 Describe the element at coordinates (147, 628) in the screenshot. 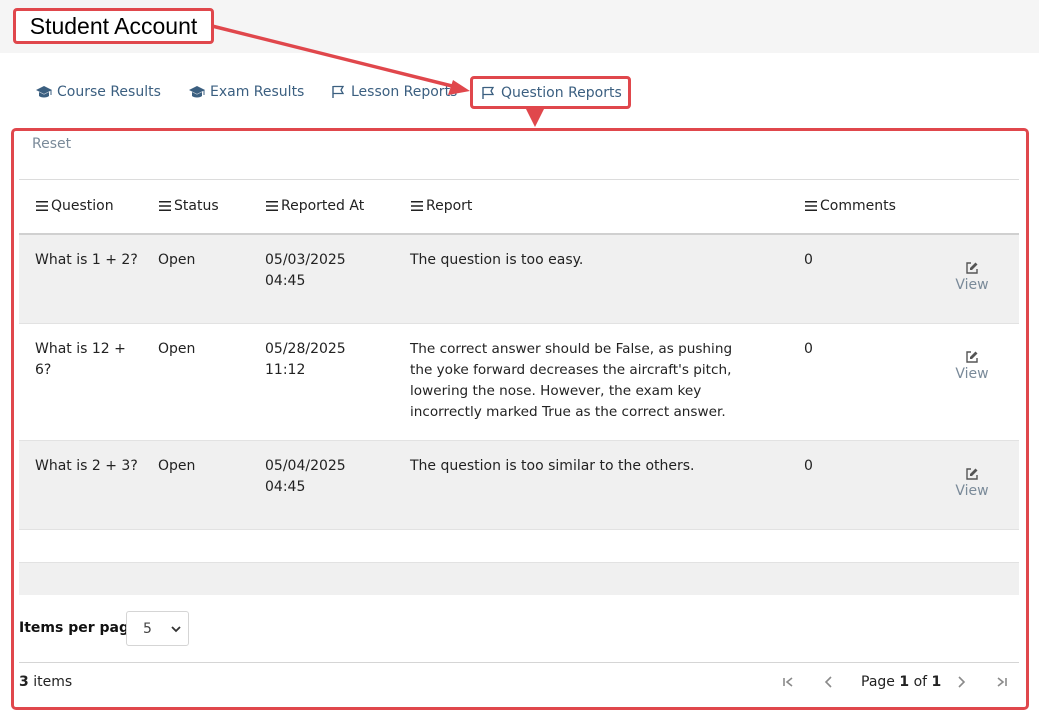

I see `items-per-page-value: 5` at that location.